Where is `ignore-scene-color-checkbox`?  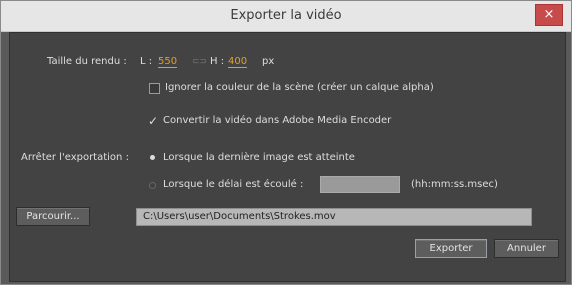
ignore-scene-color-checkbox is located at coordinates (154, 88).